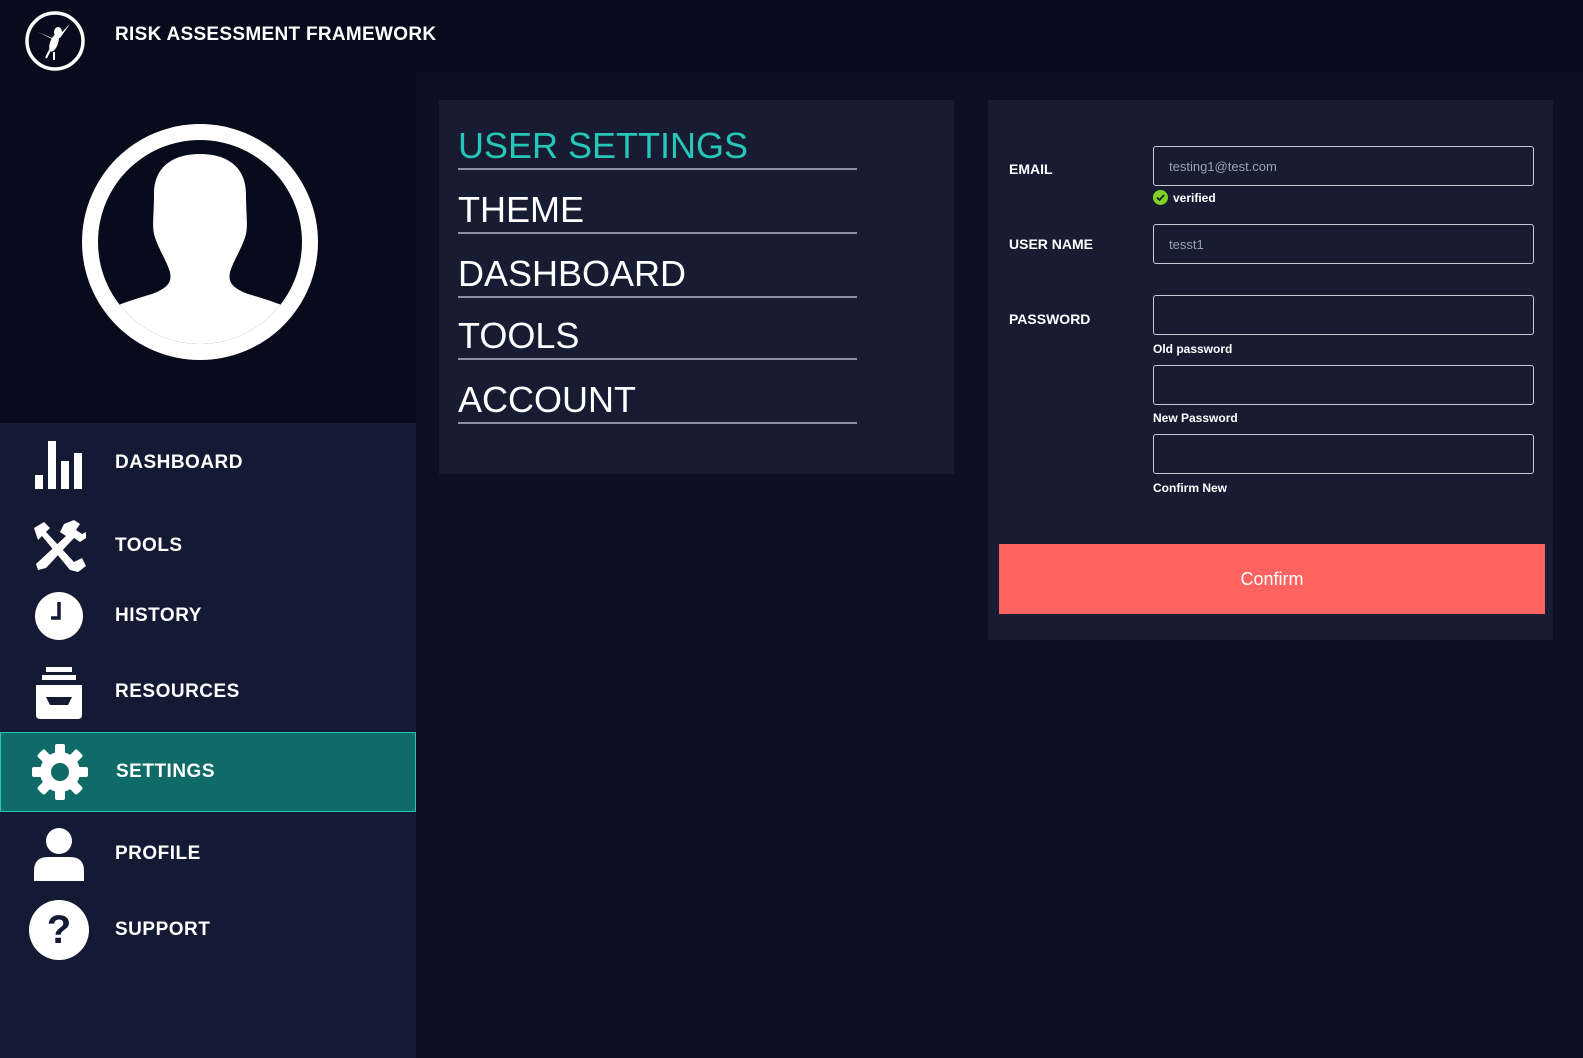 Image resolution: width=1583 pixels, height=1058 pixels. Describe the element at coordinates (1051, 244) in the screenshot. I see `username-label: USER NAME` at that location.